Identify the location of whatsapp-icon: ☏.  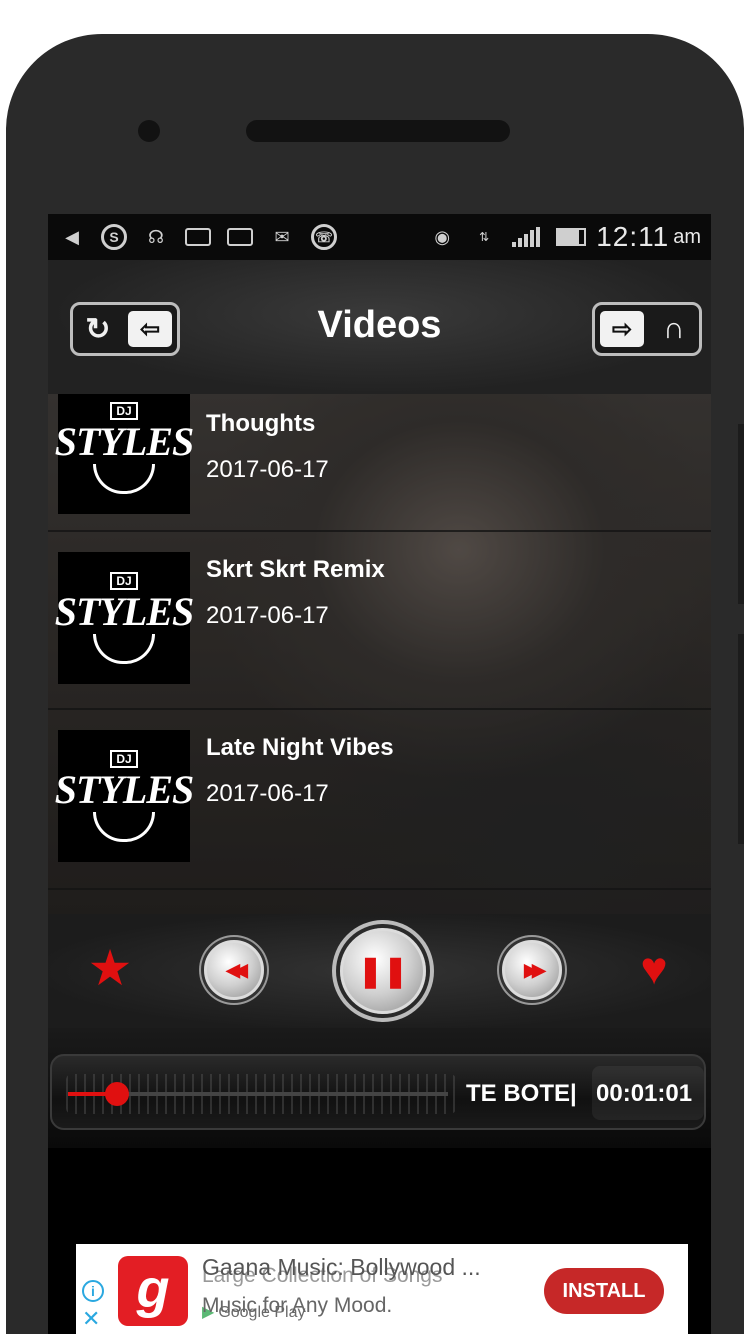
(324, 237).